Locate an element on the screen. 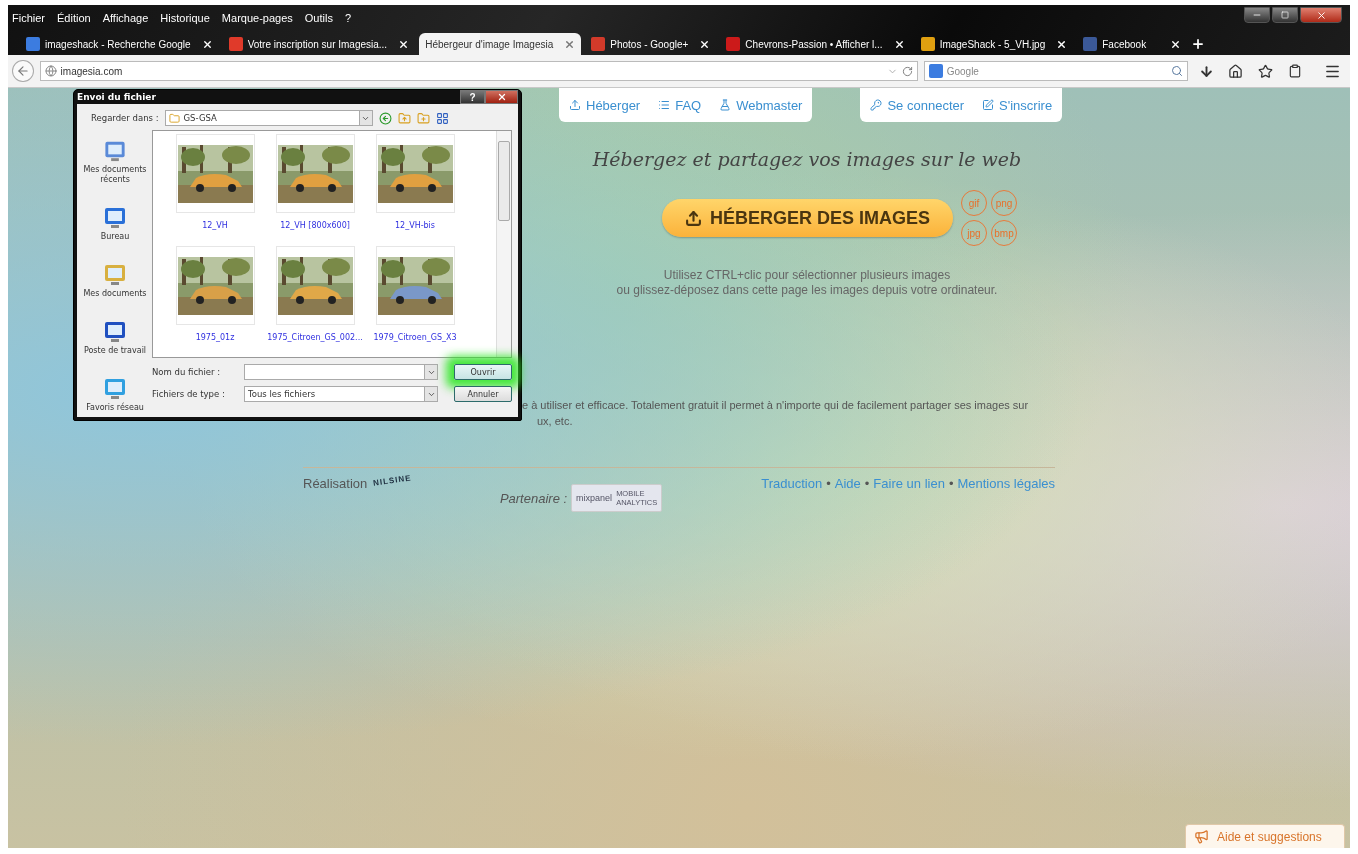 This screenshot has width=1358, height=854. globe-icon is located at coordinates (50, 71).